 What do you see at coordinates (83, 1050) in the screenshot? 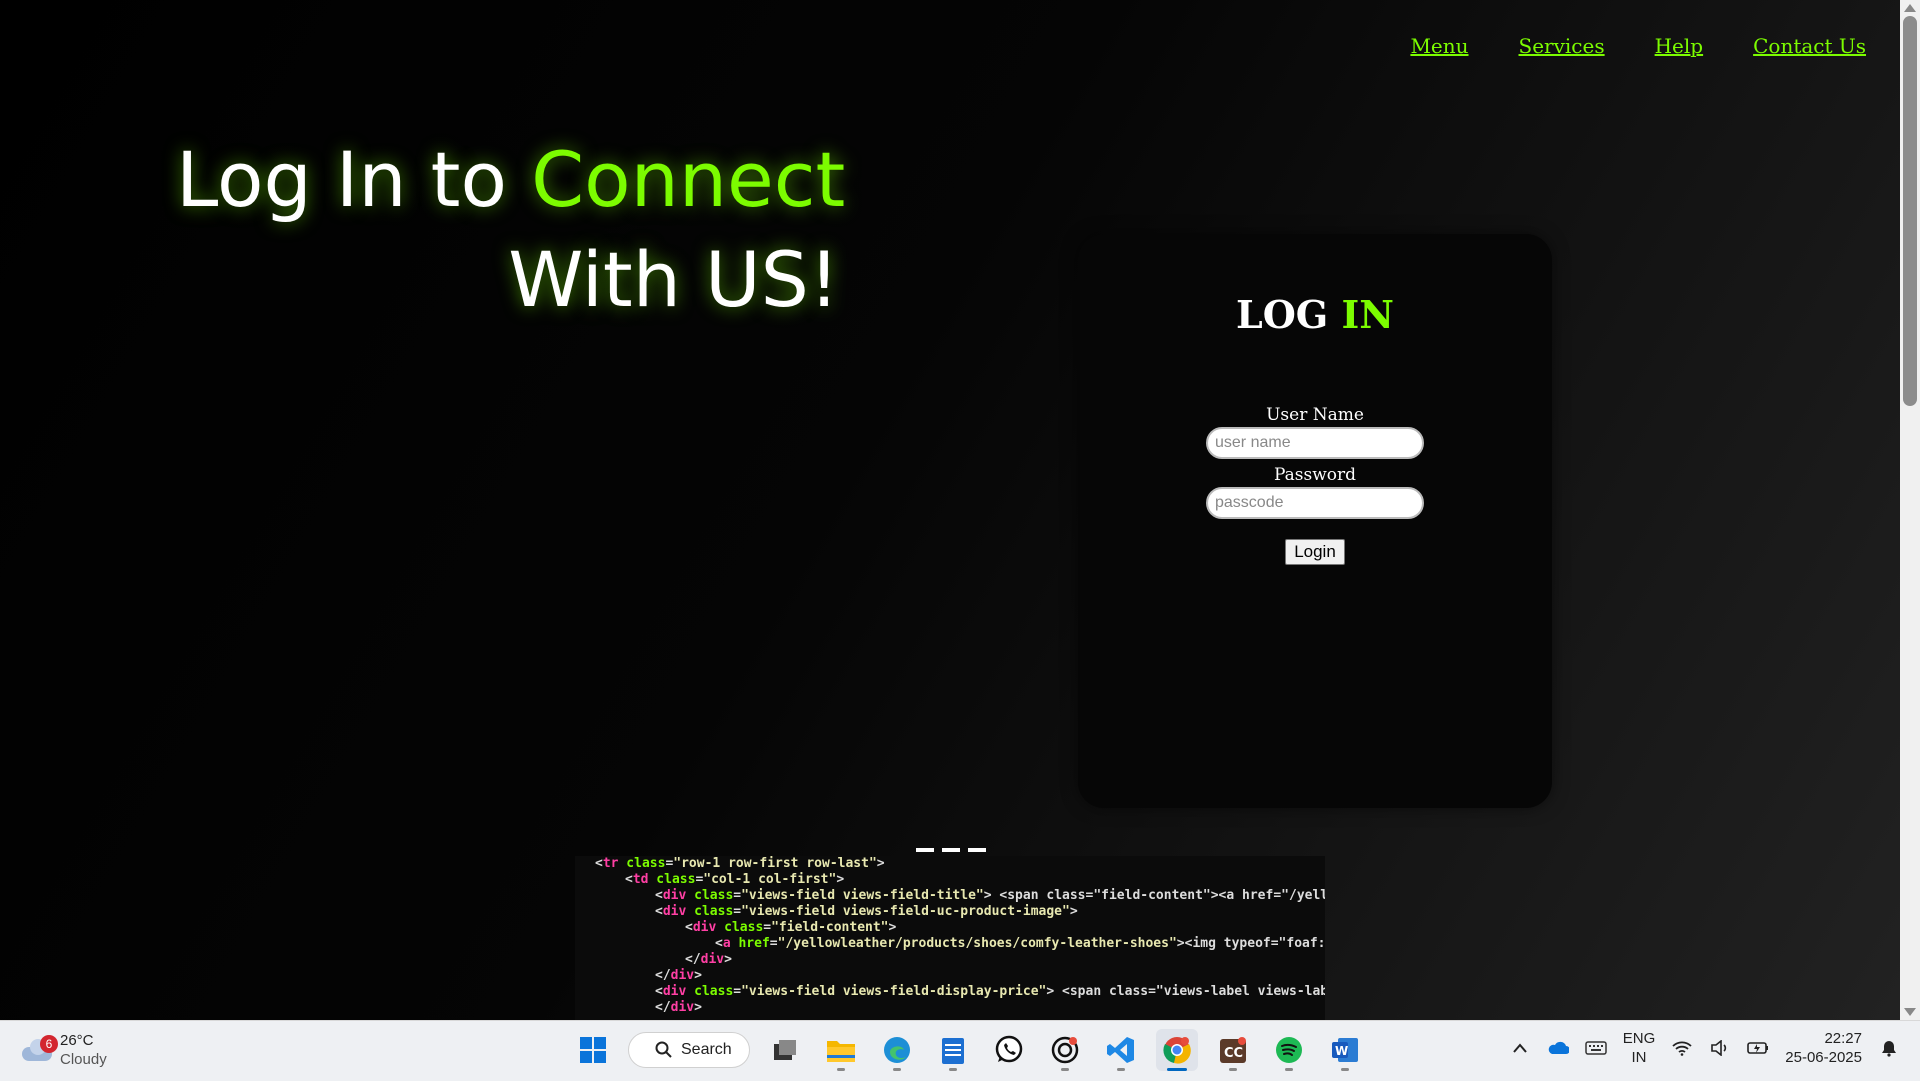
I see `weather-text: 26°C Cloudy` at bounding box center [83, 1050].